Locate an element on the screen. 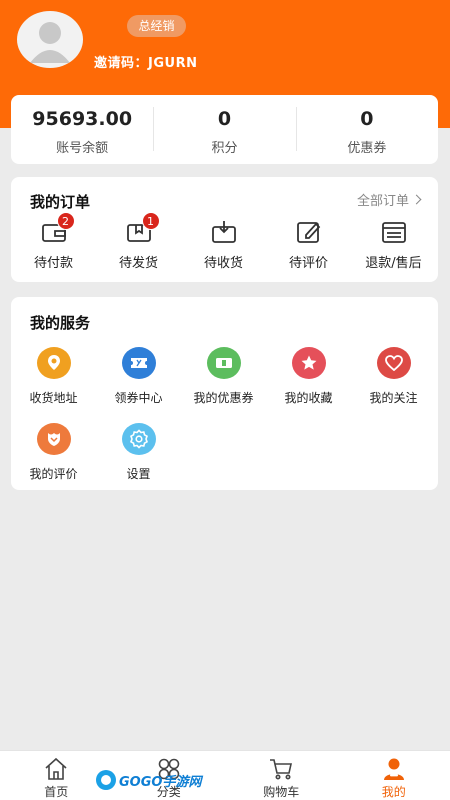 This screenshot has height=800, width=450. coupon-icon is located at coordinates (223, 363).